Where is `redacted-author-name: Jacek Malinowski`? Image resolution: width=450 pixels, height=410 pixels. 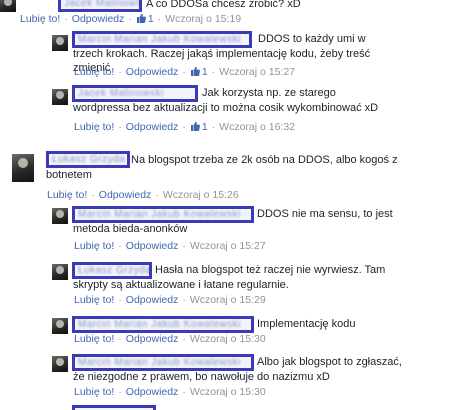
redacted-author-name: Jacek Malinowski is located at coordinates (100, 6).